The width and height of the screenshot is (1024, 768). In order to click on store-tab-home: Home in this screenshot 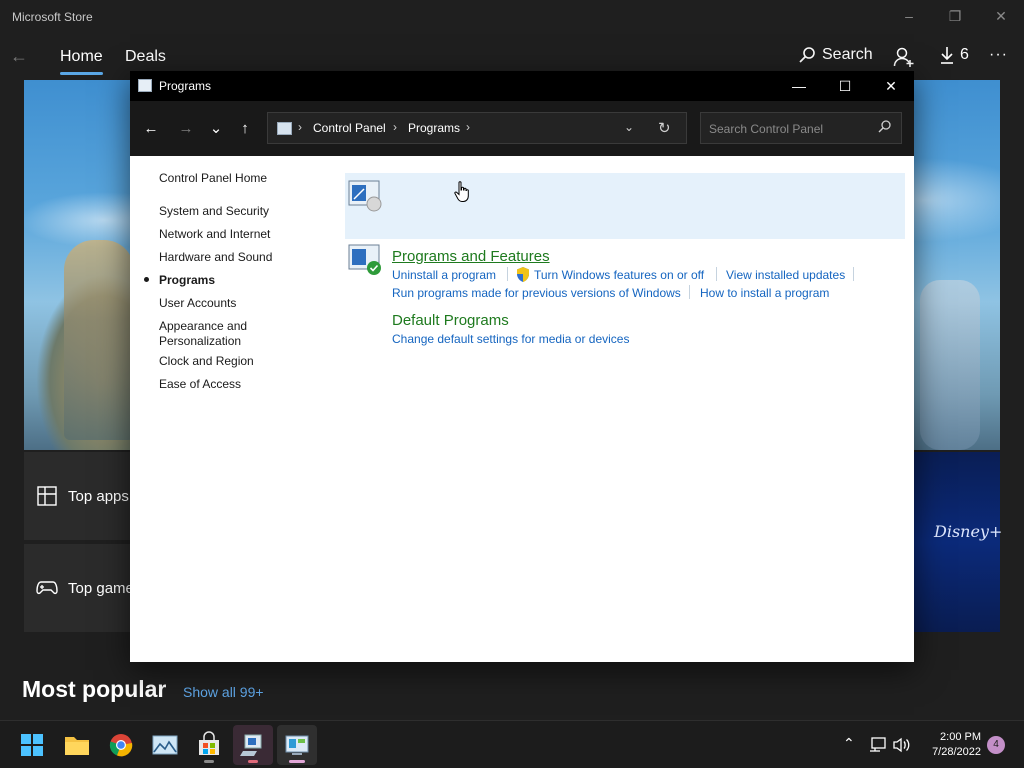, I will do `click(81, 61)`.